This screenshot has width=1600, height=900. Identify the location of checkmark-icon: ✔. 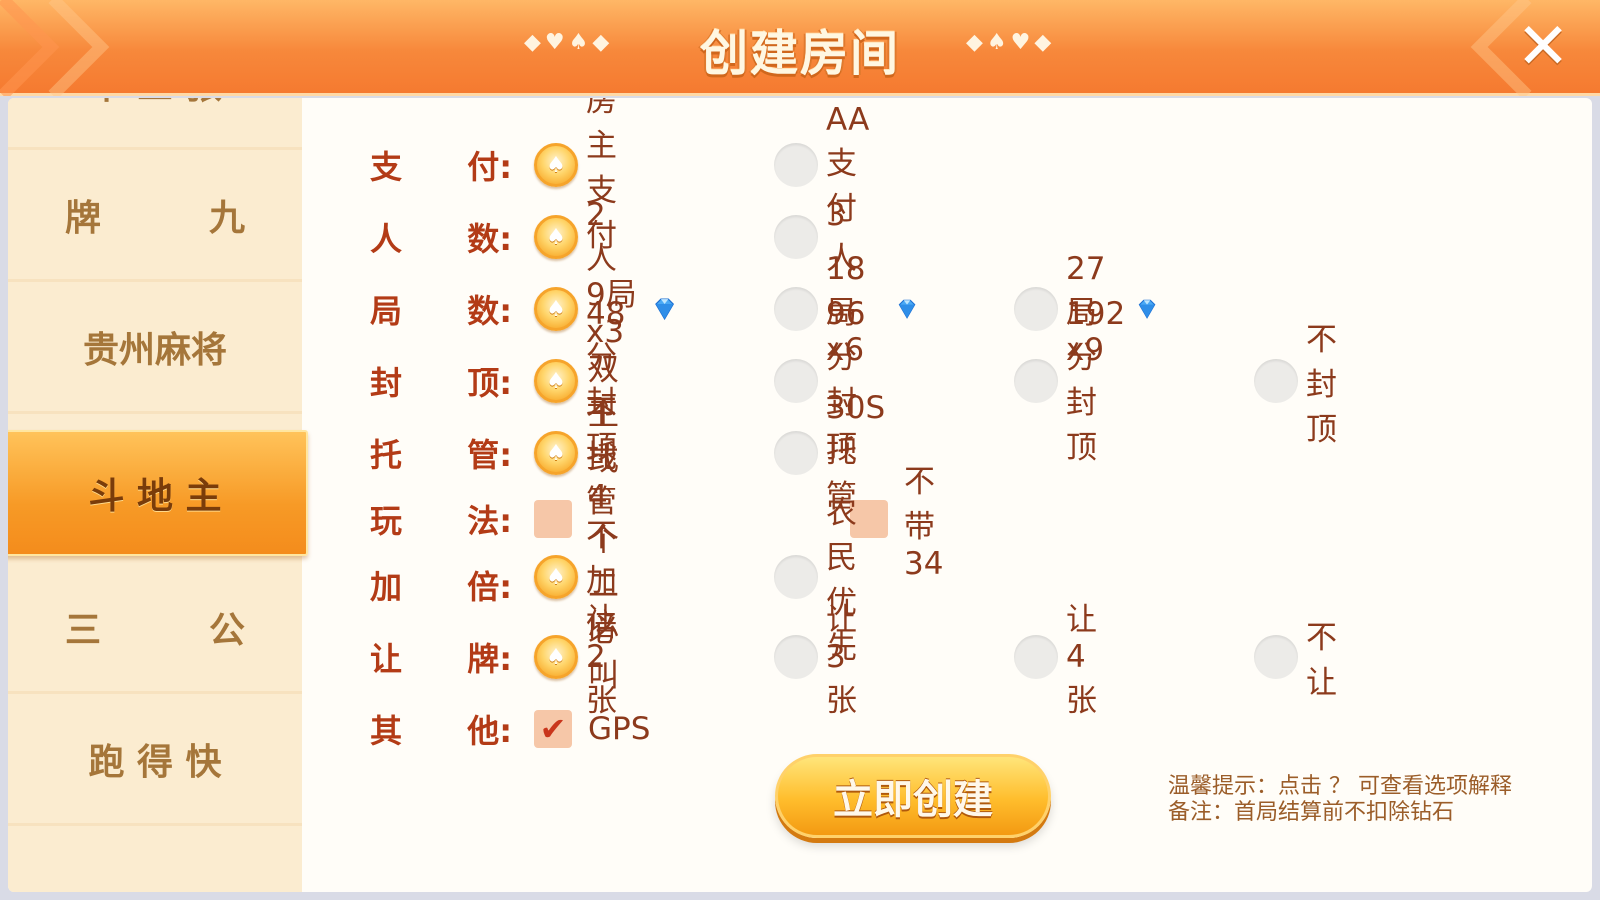
(553, 729).